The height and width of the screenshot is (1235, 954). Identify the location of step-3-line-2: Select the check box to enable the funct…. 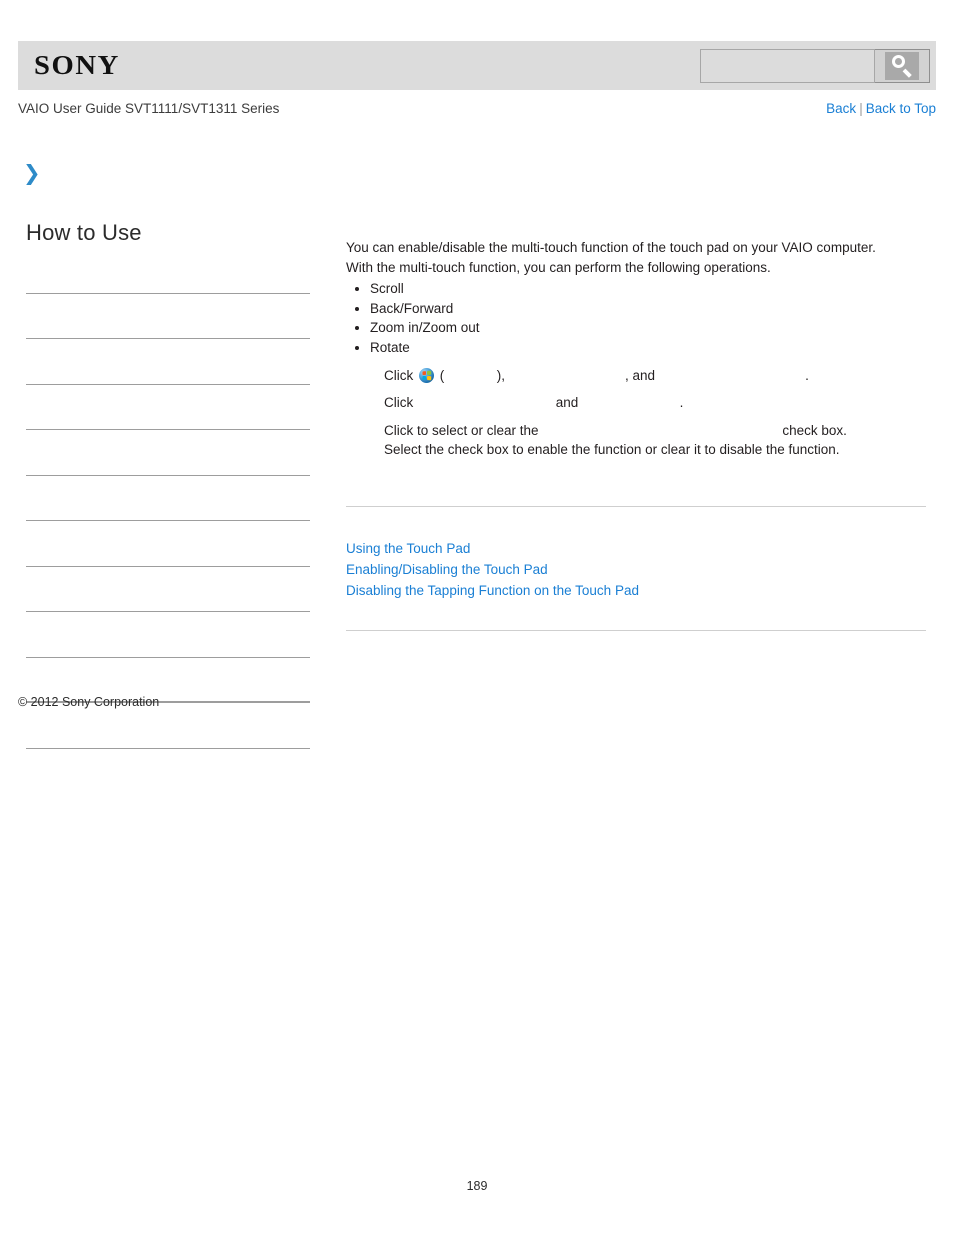
(612, 450).